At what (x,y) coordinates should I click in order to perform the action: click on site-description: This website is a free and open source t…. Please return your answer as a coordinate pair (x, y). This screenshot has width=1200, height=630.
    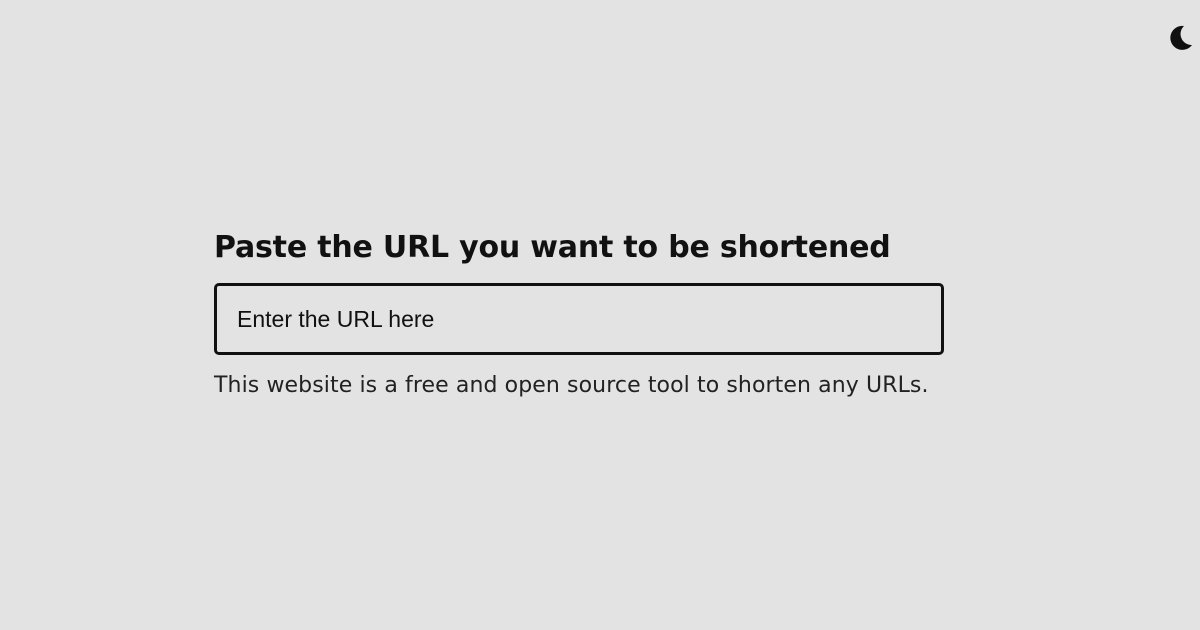
    Looking at the image, I should click on (571, 385).